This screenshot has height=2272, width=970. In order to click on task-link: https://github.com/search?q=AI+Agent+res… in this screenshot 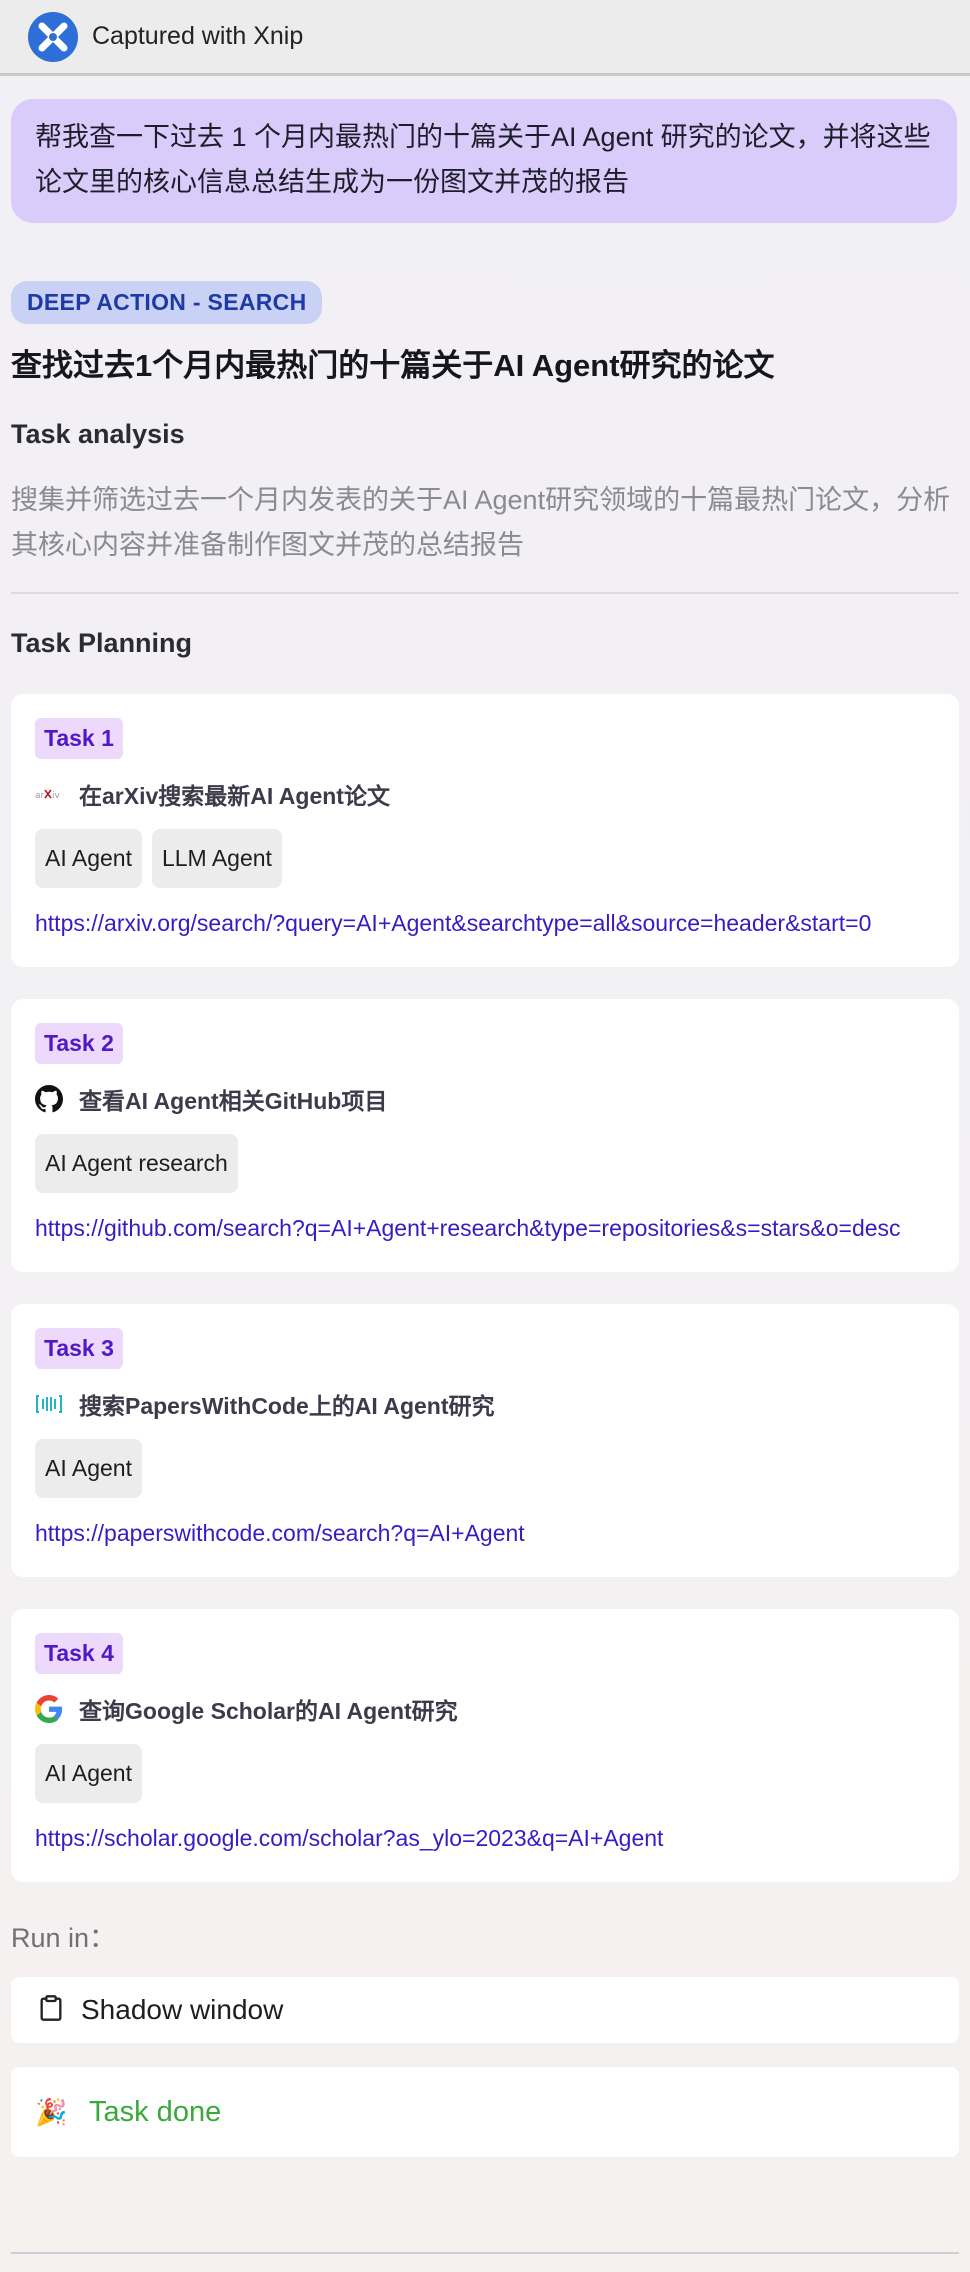, I will do `click(485, 1228)`.